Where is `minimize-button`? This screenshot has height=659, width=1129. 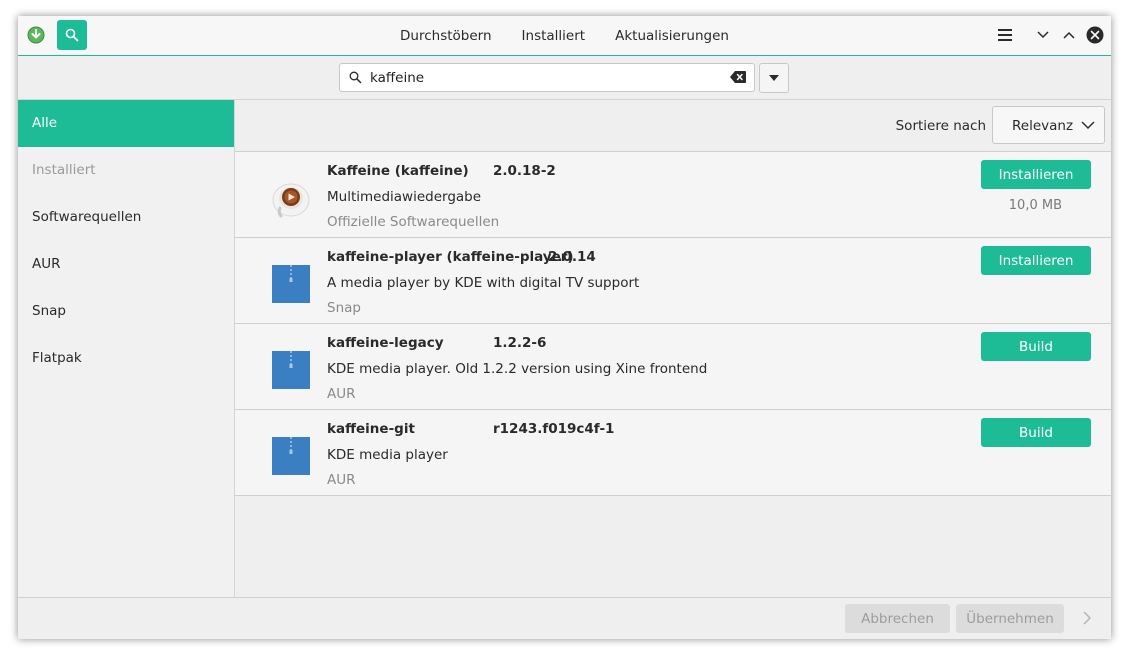
minimize-button is located at coordinates (1043, 35).